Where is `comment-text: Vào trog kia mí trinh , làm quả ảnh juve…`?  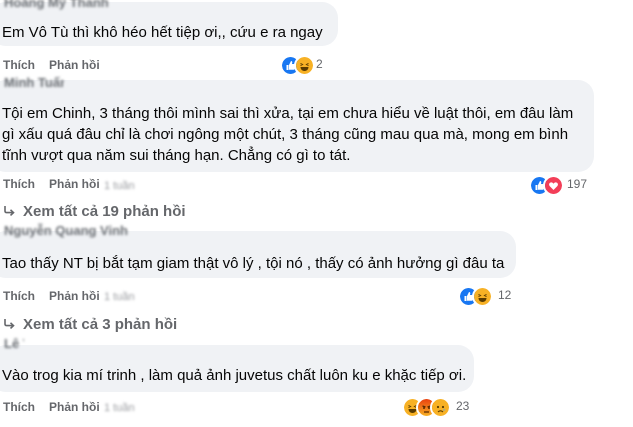 comment-text: Vào trog kia mí trinh , làm quả ảnh juve… is located at coordinates (234, 375).